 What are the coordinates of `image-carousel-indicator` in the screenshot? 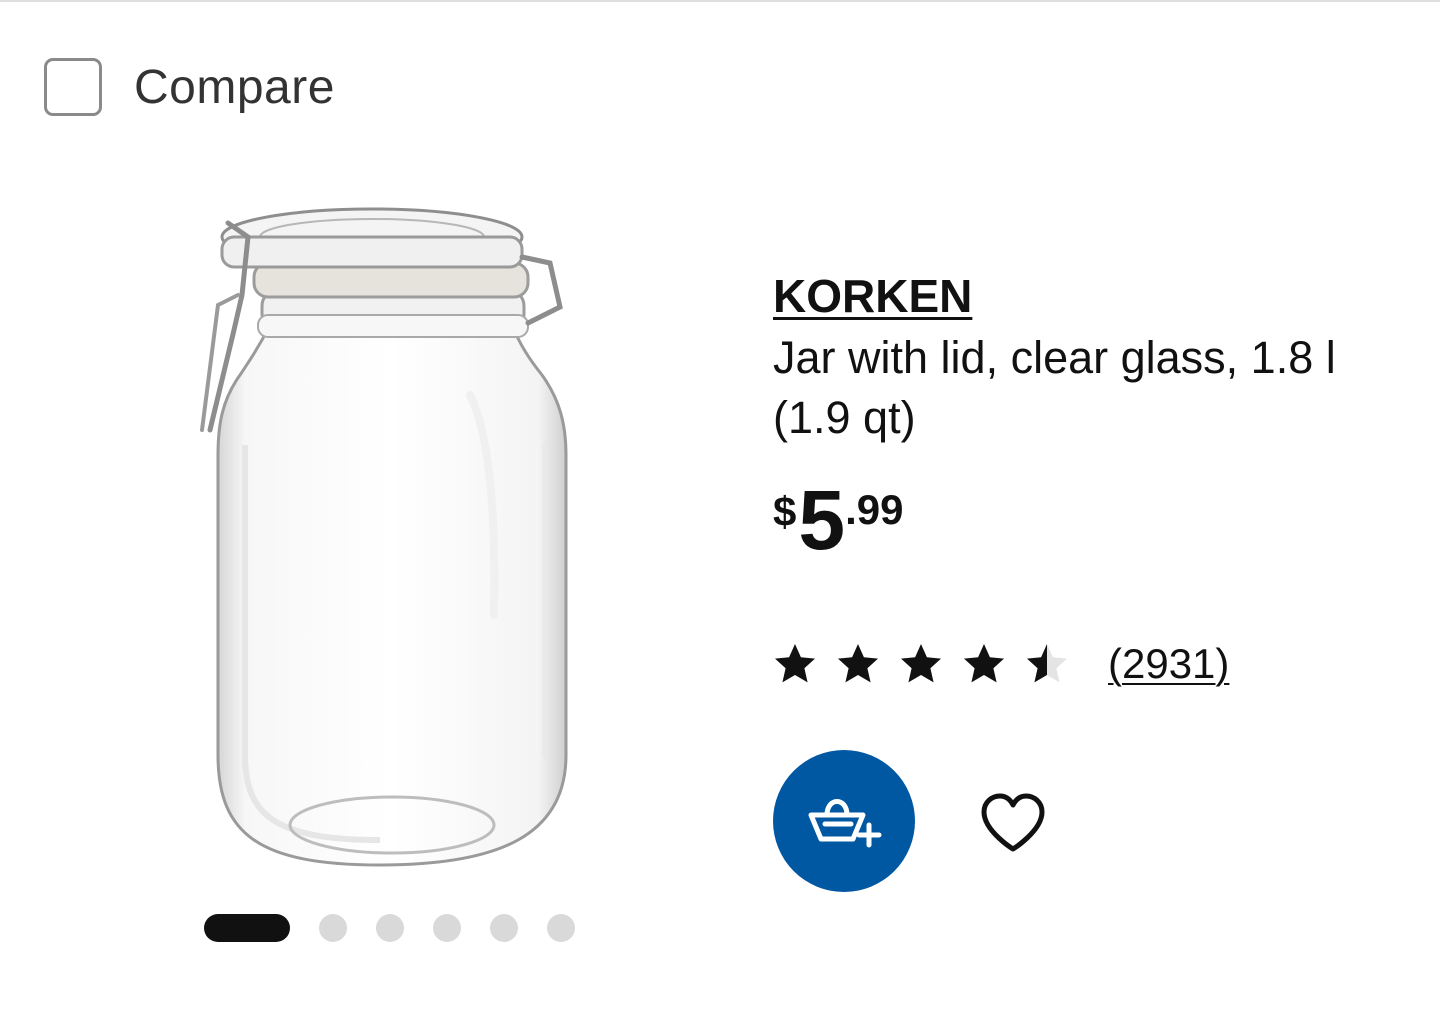 It's located at (404, 928).